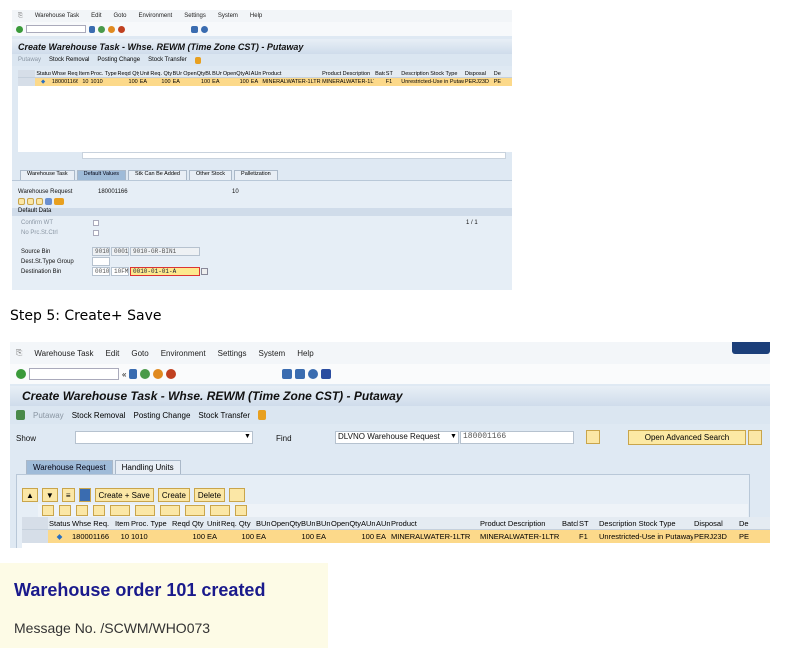  Describe the element at coordinates (48, 510) in the screenshot. I see `details-icon` at that location.